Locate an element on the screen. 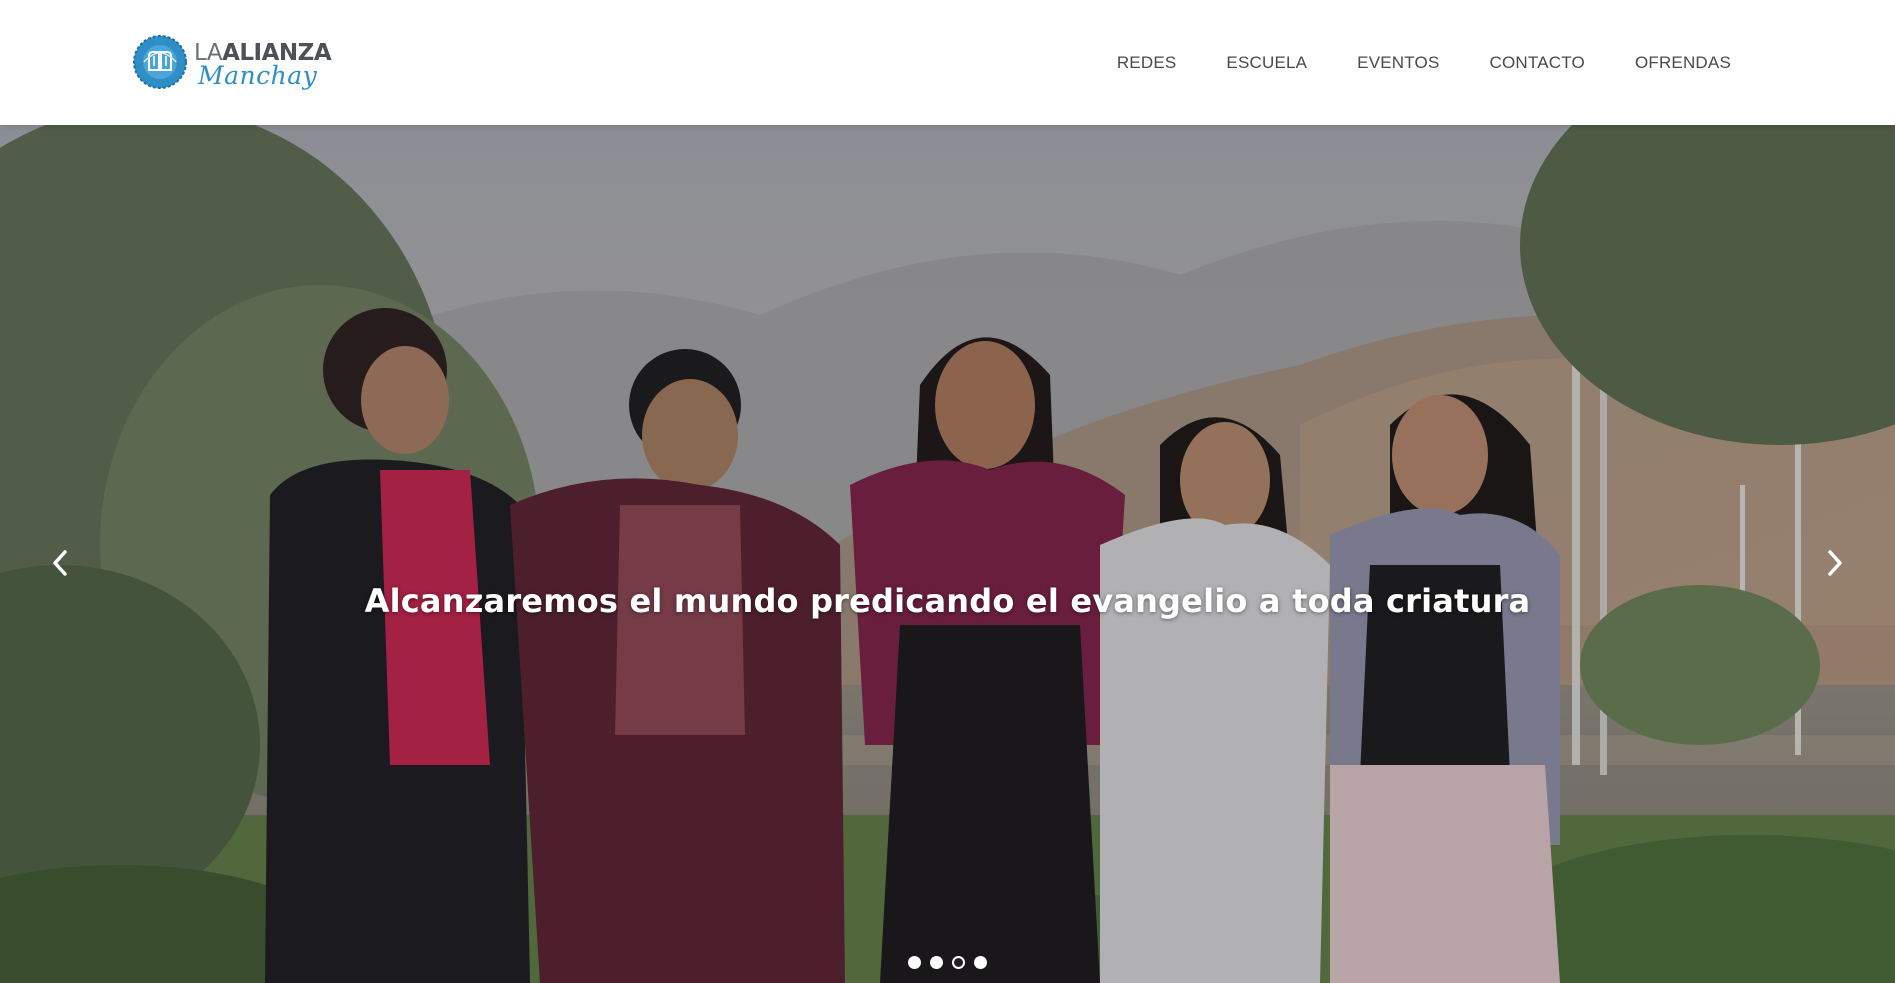 This screenshot has height=983, width=1895. carousel-prev-button is located at coordinates (60, 563).